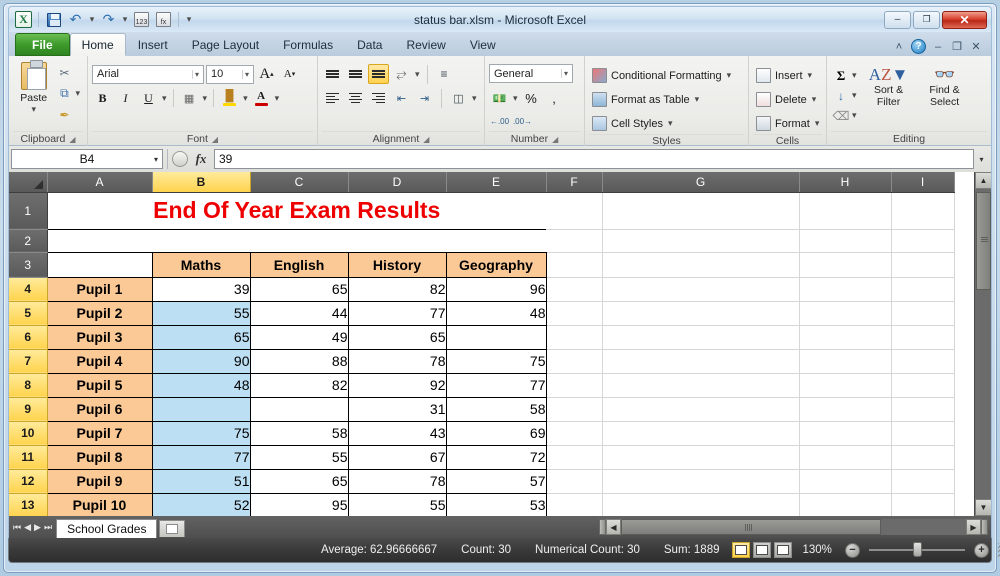 The width and height of the screenshot is (1000, 576). What do you see at coordinates (983, 507) in the screenshot?
I see `scroll-down-button: ▼` at bounding box center [983, 507].